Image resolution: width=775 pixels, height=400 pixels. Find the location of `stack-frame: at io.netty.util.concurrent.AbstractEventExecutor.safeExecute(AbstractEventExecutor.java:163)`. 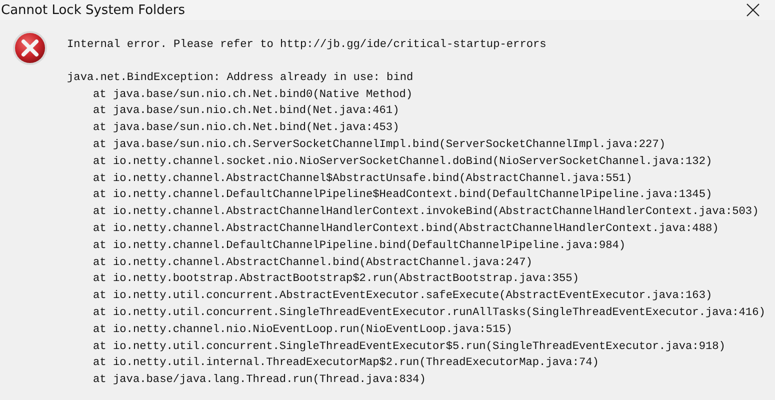

stack-frame: at io.netty.util.concurrent.AbstractEventExecutor.safeExecute(AbstractEventExecutor.java:163) is located at coordinates (402, 296).